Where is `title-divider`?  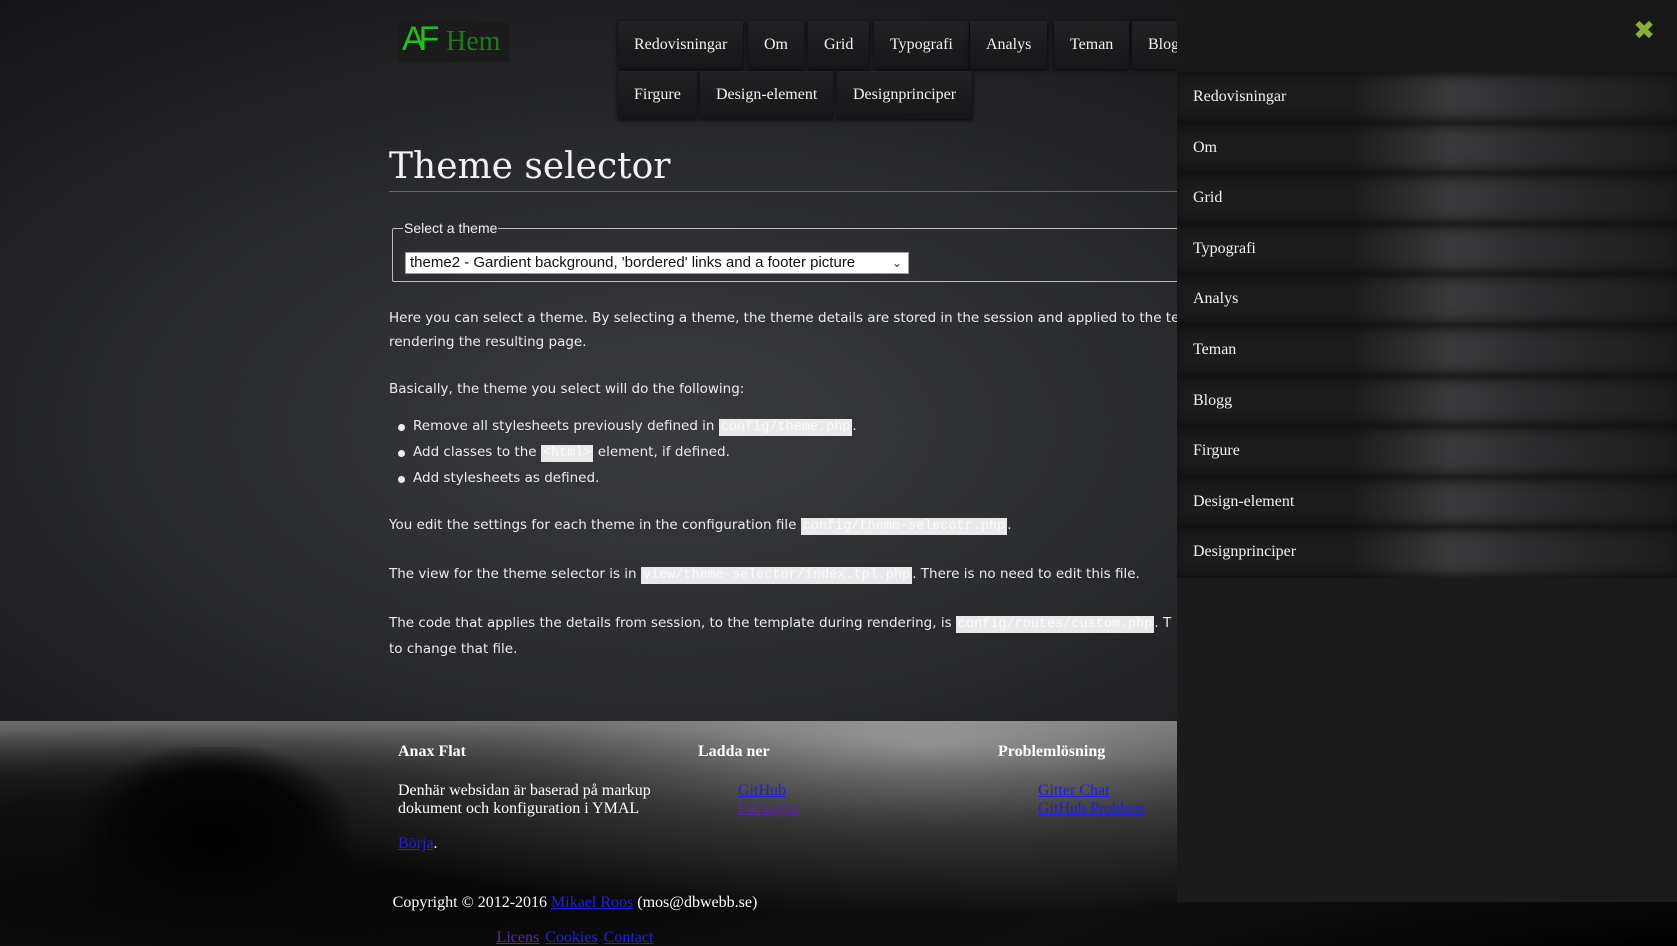 title-divider is located at coordinates (784, 191).